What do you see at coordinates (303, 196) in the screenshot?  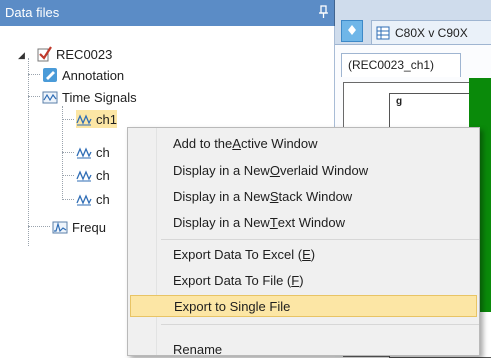 I see `menu-item-stack-window: Display in a New Stack Window` at bounding box center [303, 196].